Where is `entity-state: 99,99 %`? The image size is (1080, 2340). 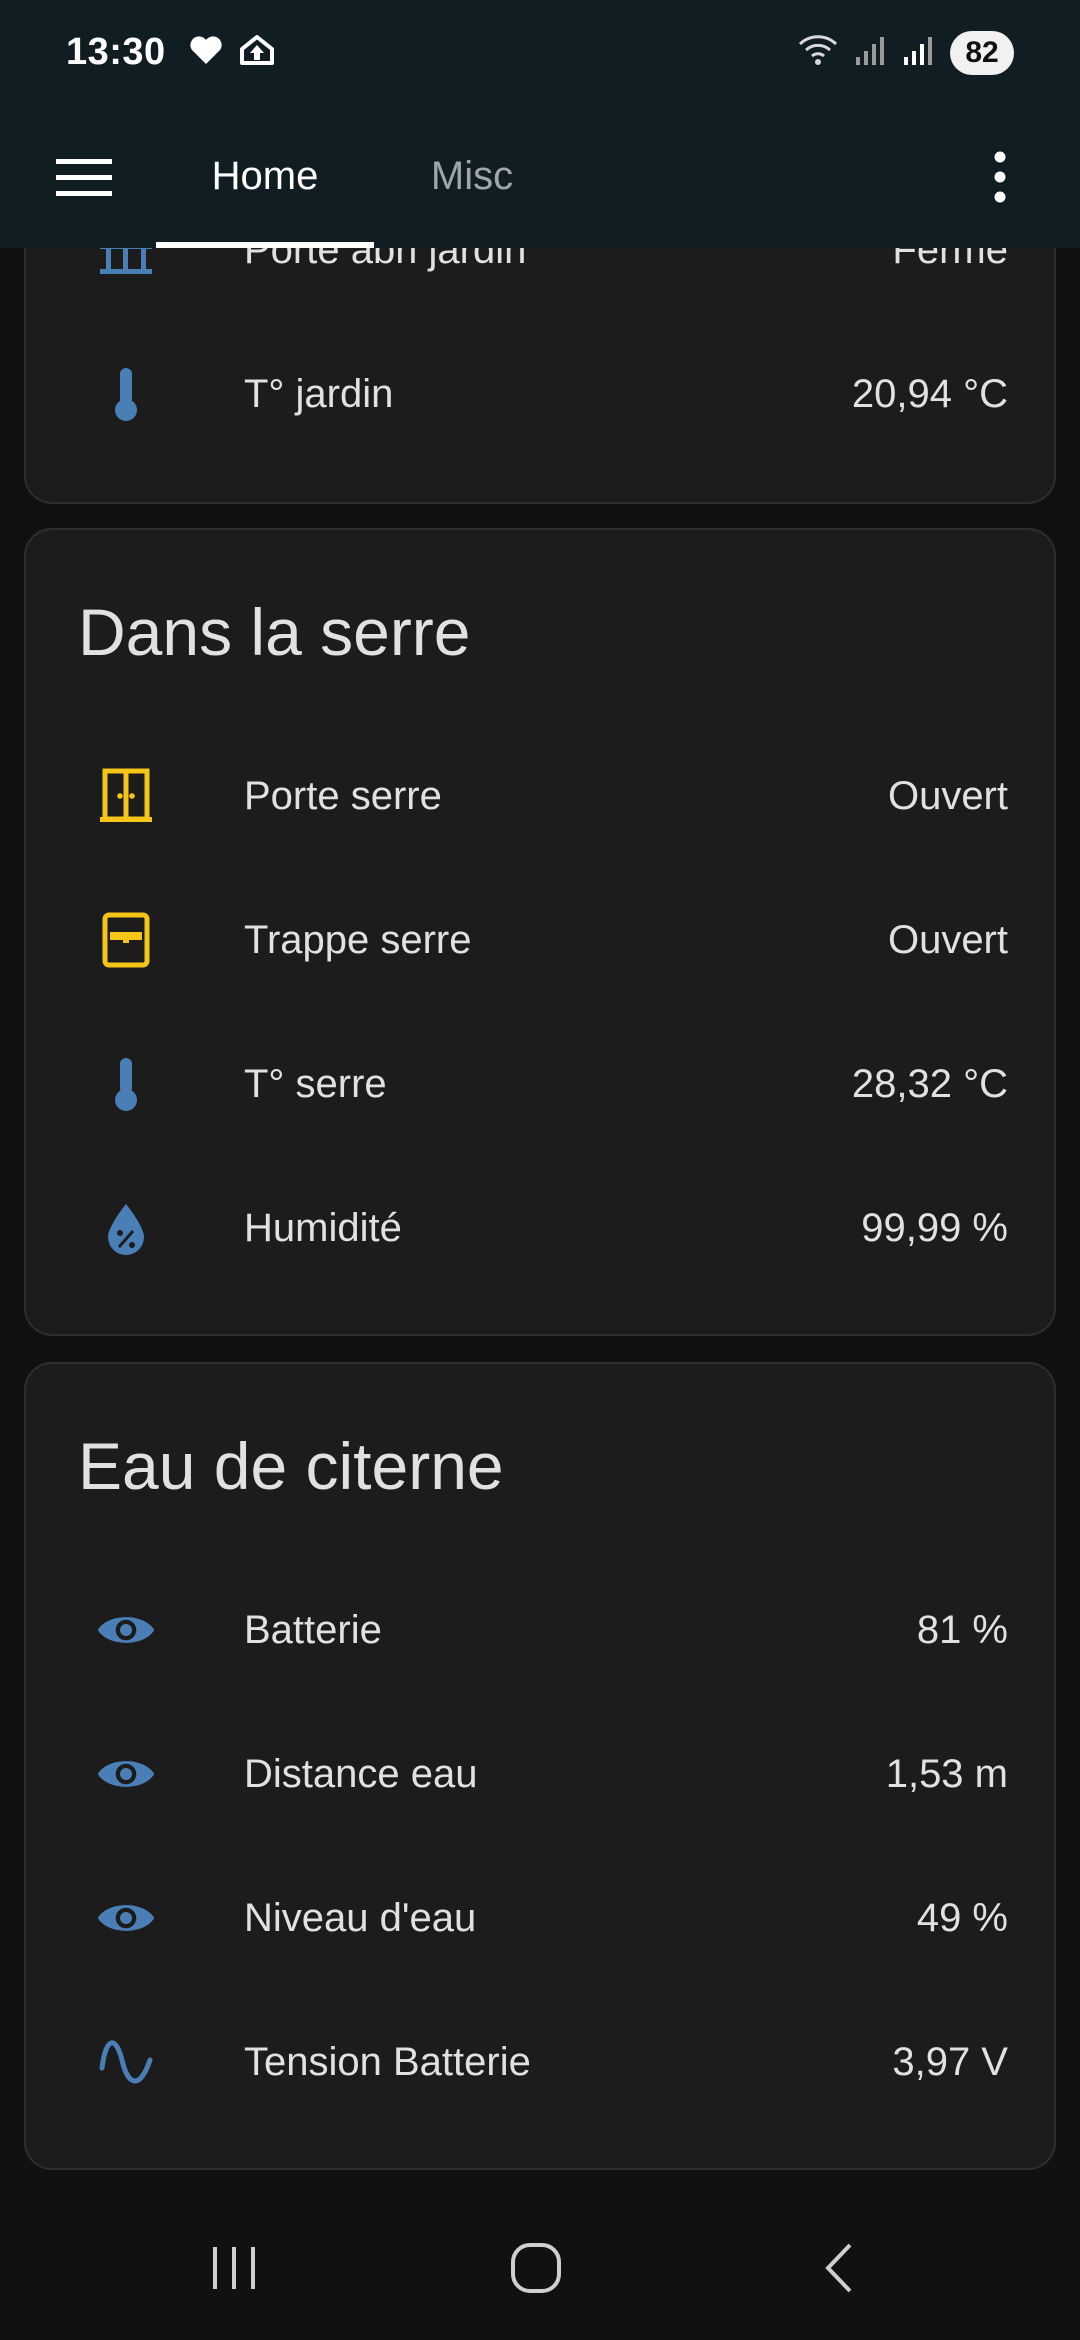 entity-state: 99,99 % is located at coordinates (934, 1227).